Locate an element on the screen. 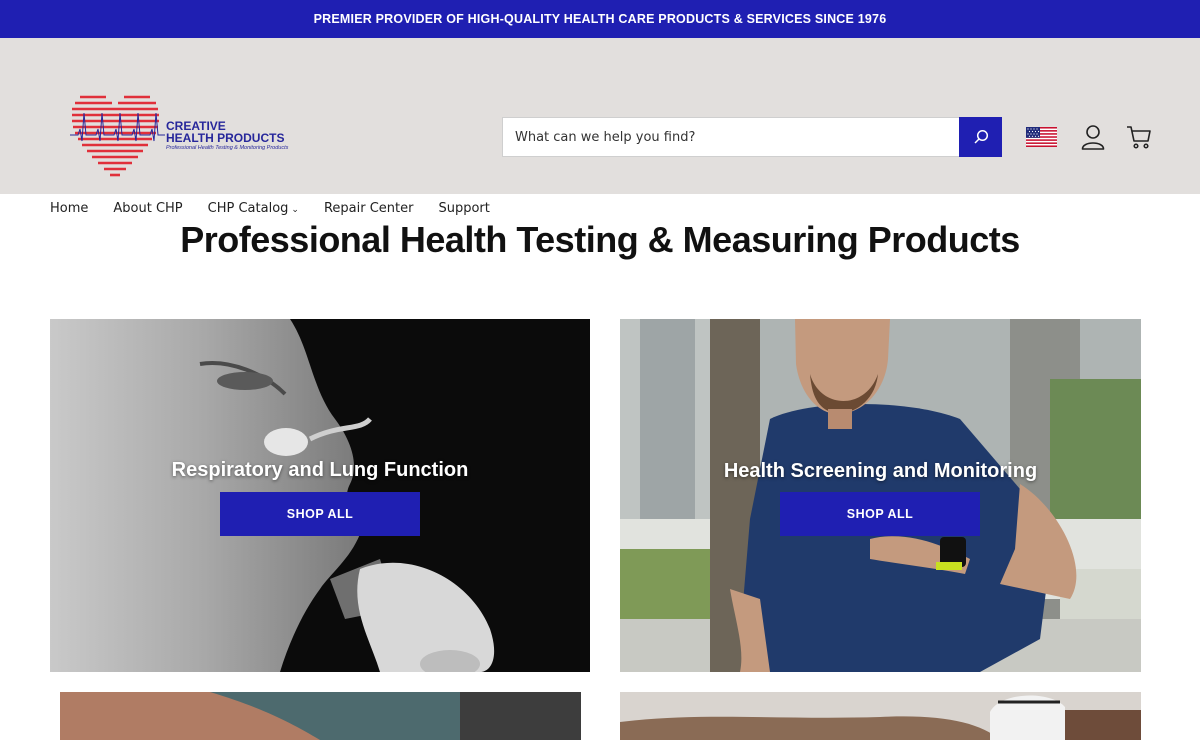  search-button is located at coordinates (980, 137).